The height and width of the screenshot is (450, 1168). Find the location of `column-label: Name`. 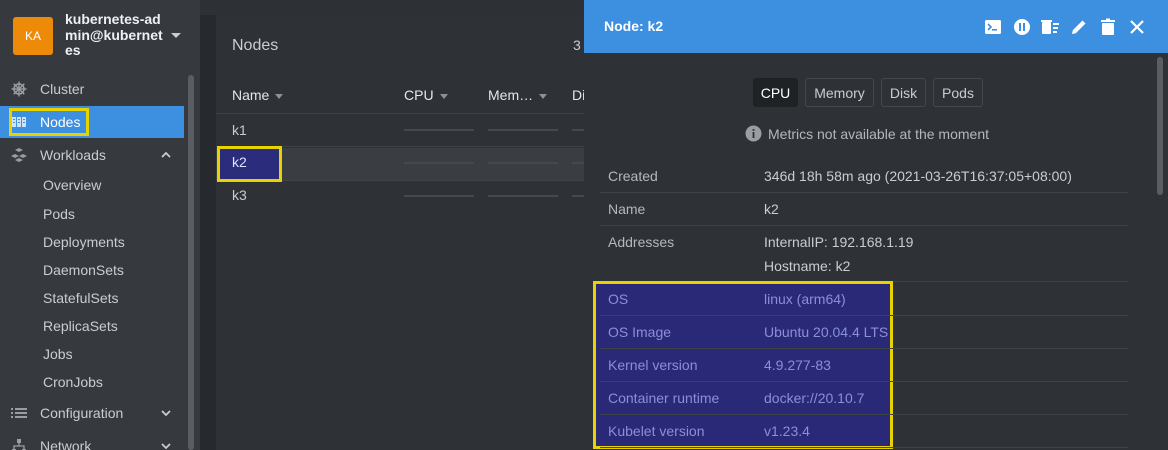

column-label: Name is located at coordinates (251, 95).